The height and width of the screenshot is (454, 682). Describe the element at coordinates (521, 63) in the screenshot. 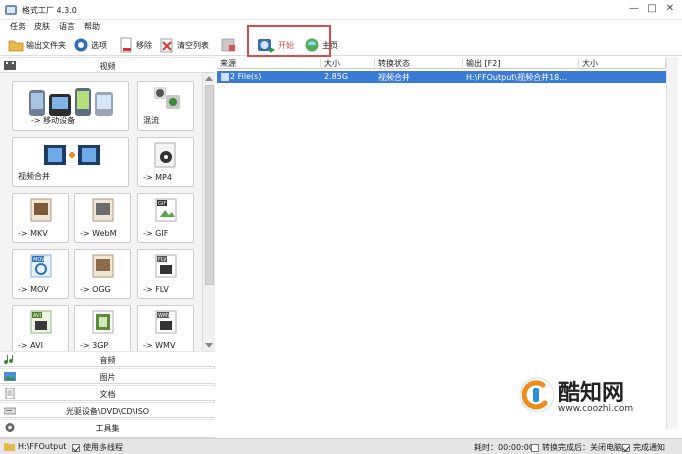

I see `col-output: 输出 [F2]` at that location.